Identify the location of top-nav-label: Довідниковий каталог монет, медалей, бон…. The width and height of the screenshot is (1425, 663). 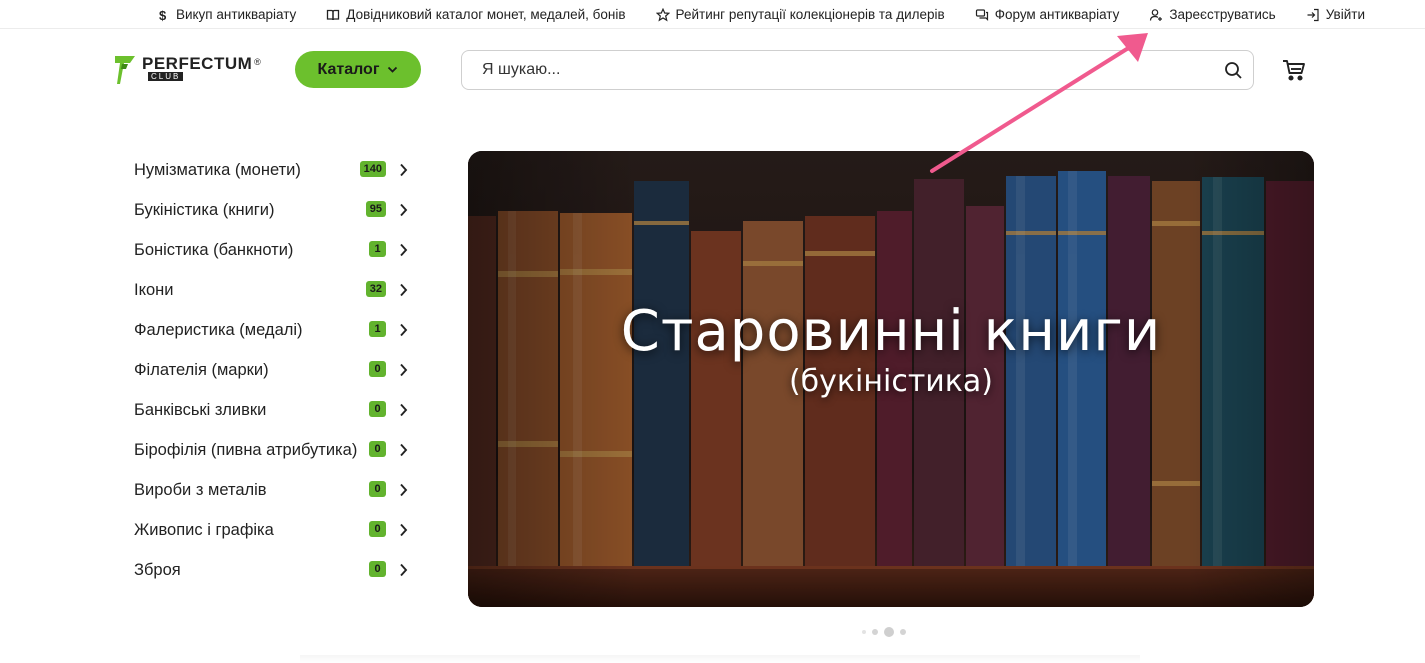
(486, 14).